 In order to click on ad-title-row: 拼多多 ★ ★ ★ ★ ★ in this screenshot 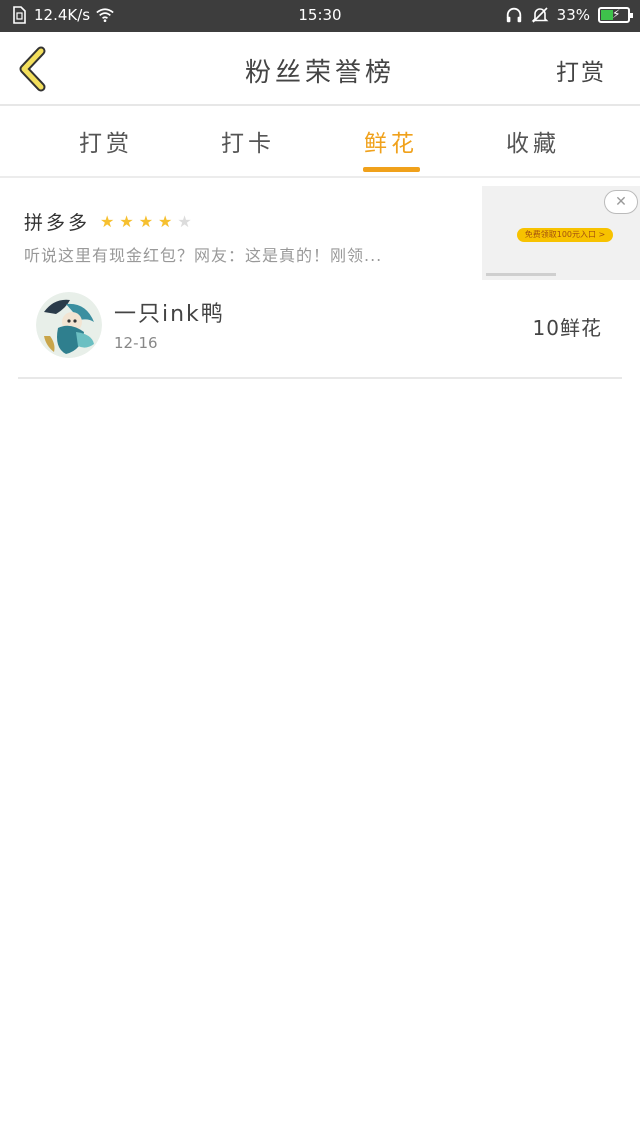, I will do `click(108, 221)`.